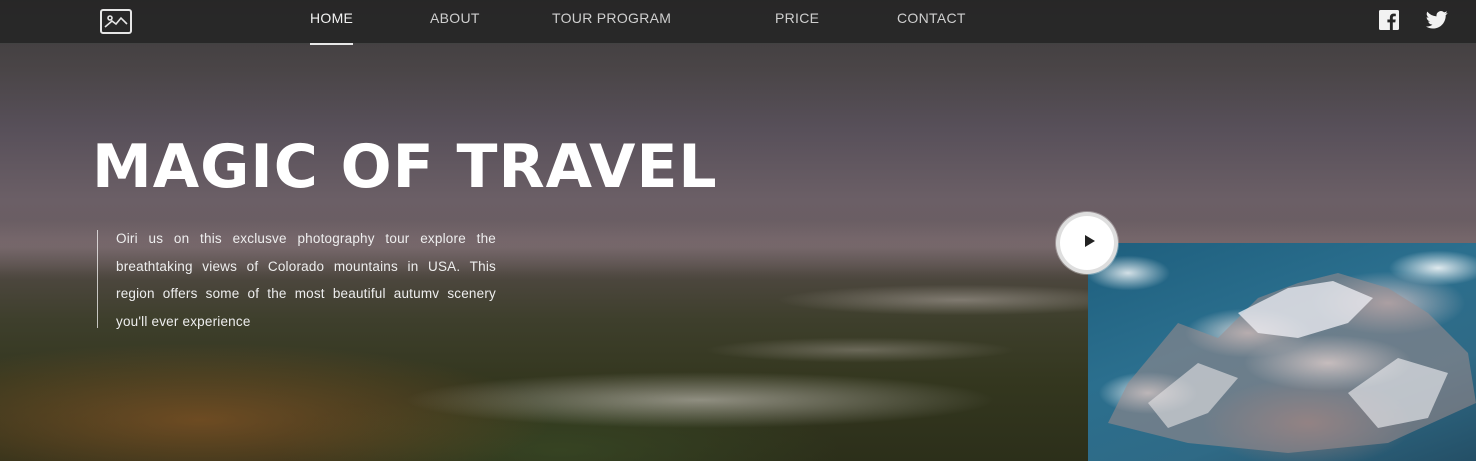 The width and height of the screenshot is (1476, 461). What do you see at coordinates (116, 21) in the screenshot?
I see `logo-image-icon` at bounding box center [116, 21].